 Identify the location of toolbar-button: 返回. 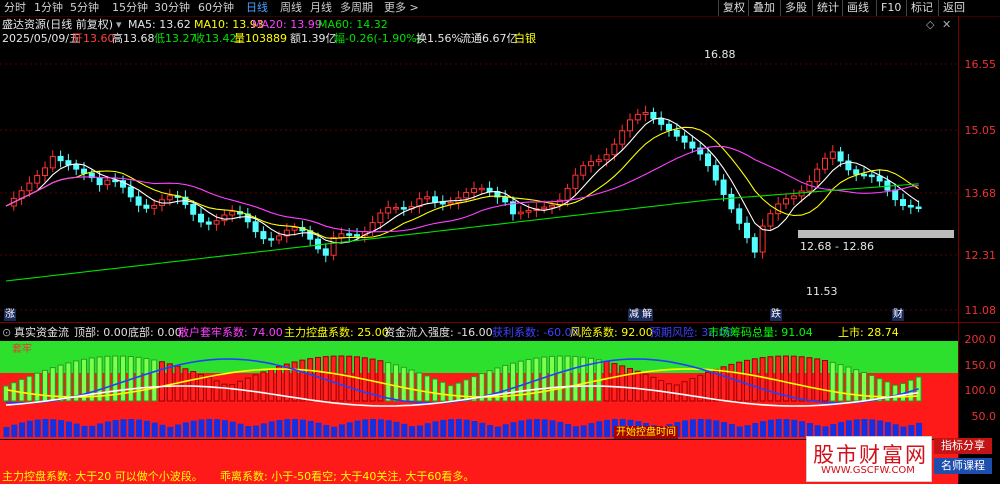
(953, 8).